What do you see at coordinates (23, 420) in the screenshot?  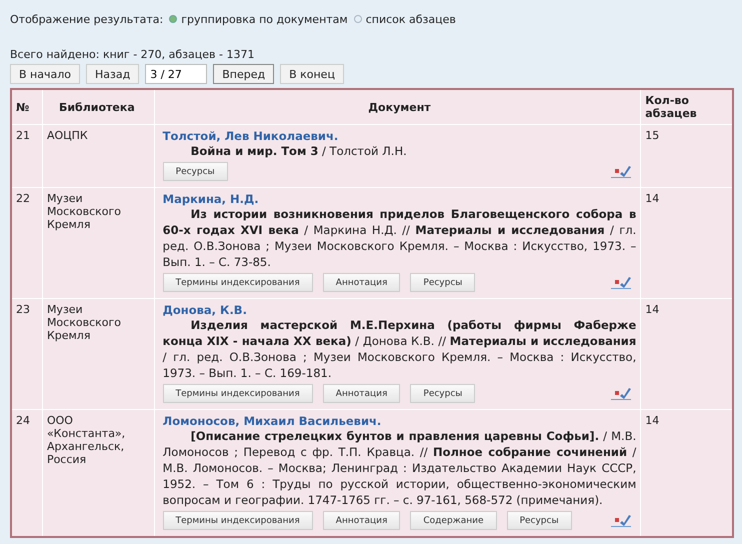 I see `row-number: 24` at bounding box center [23, 420].